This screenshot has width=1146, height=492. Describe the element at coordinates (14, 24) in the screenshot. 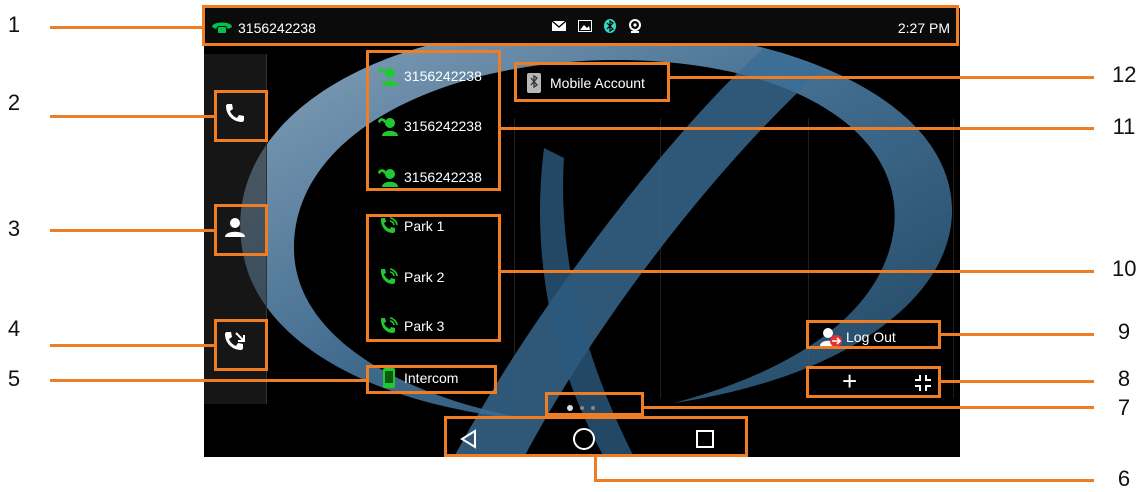

I see `callout-number-1: 1` at that location.